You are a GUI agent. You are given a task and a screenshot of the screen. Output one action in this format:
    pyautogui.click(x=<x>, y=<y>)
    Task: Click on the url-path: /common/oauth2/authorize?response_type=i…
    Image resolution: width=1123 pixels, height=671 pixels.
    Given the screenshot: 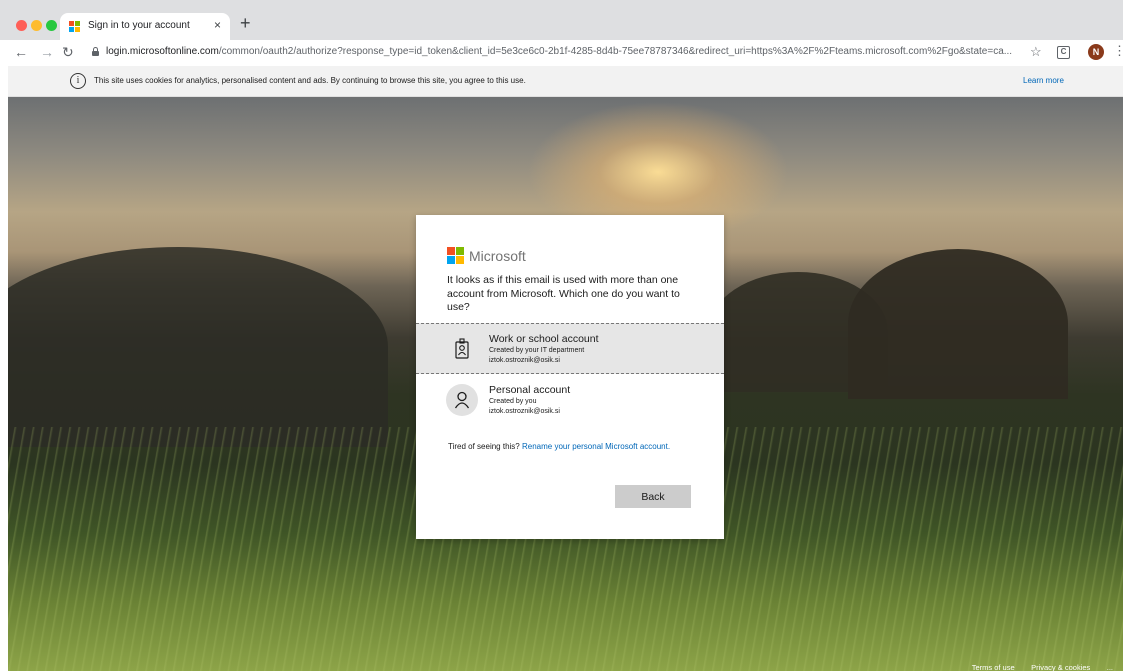 What is the action you would take?
    pyautogui.click(x=615, y=51)
    